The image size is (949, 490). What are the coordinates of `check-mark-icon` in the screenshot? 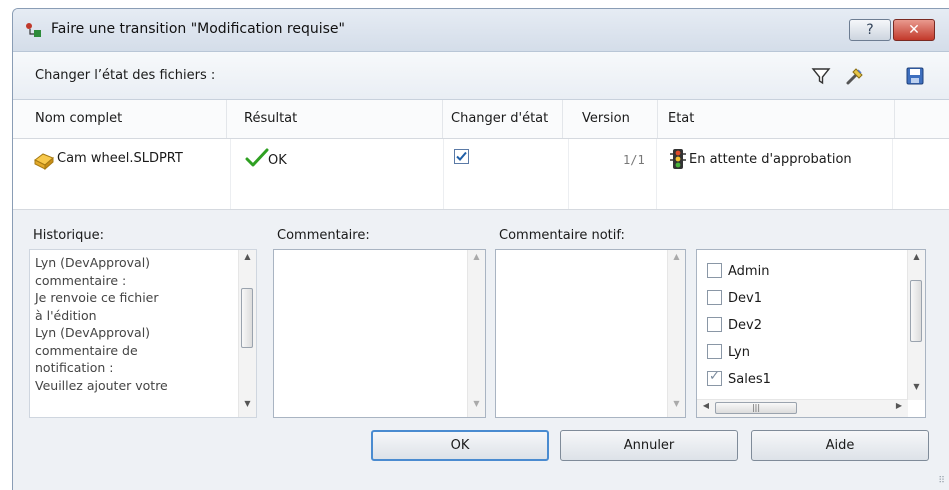 It's located at (461, 156).